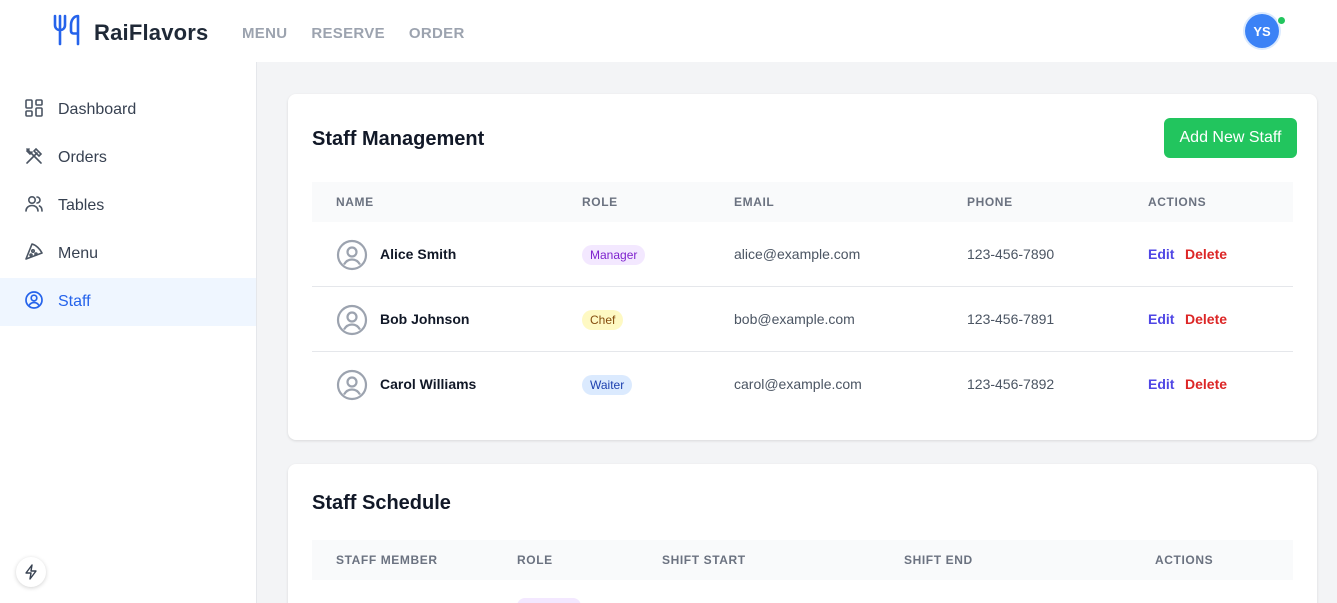  I want to click on brand: RaiFlavors, so click(130, 32).